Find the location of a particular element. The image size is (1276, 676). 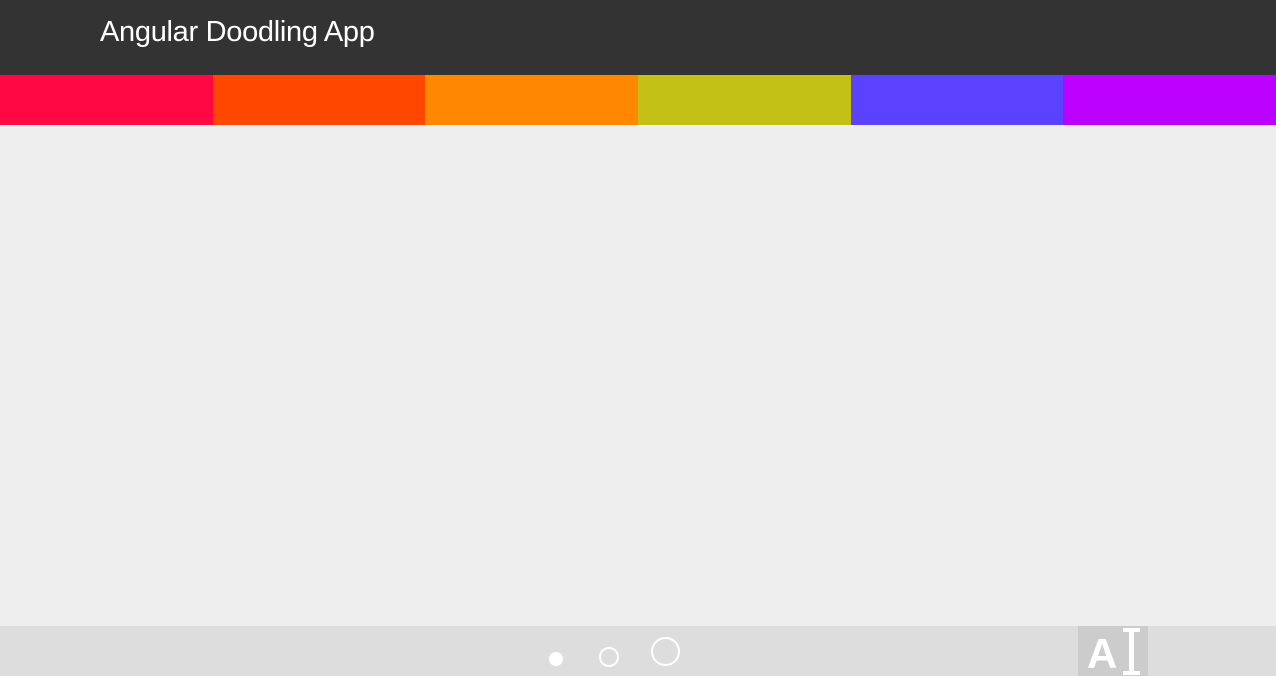

app-header: Angular Doodling App is located at coordinates (638, 37).